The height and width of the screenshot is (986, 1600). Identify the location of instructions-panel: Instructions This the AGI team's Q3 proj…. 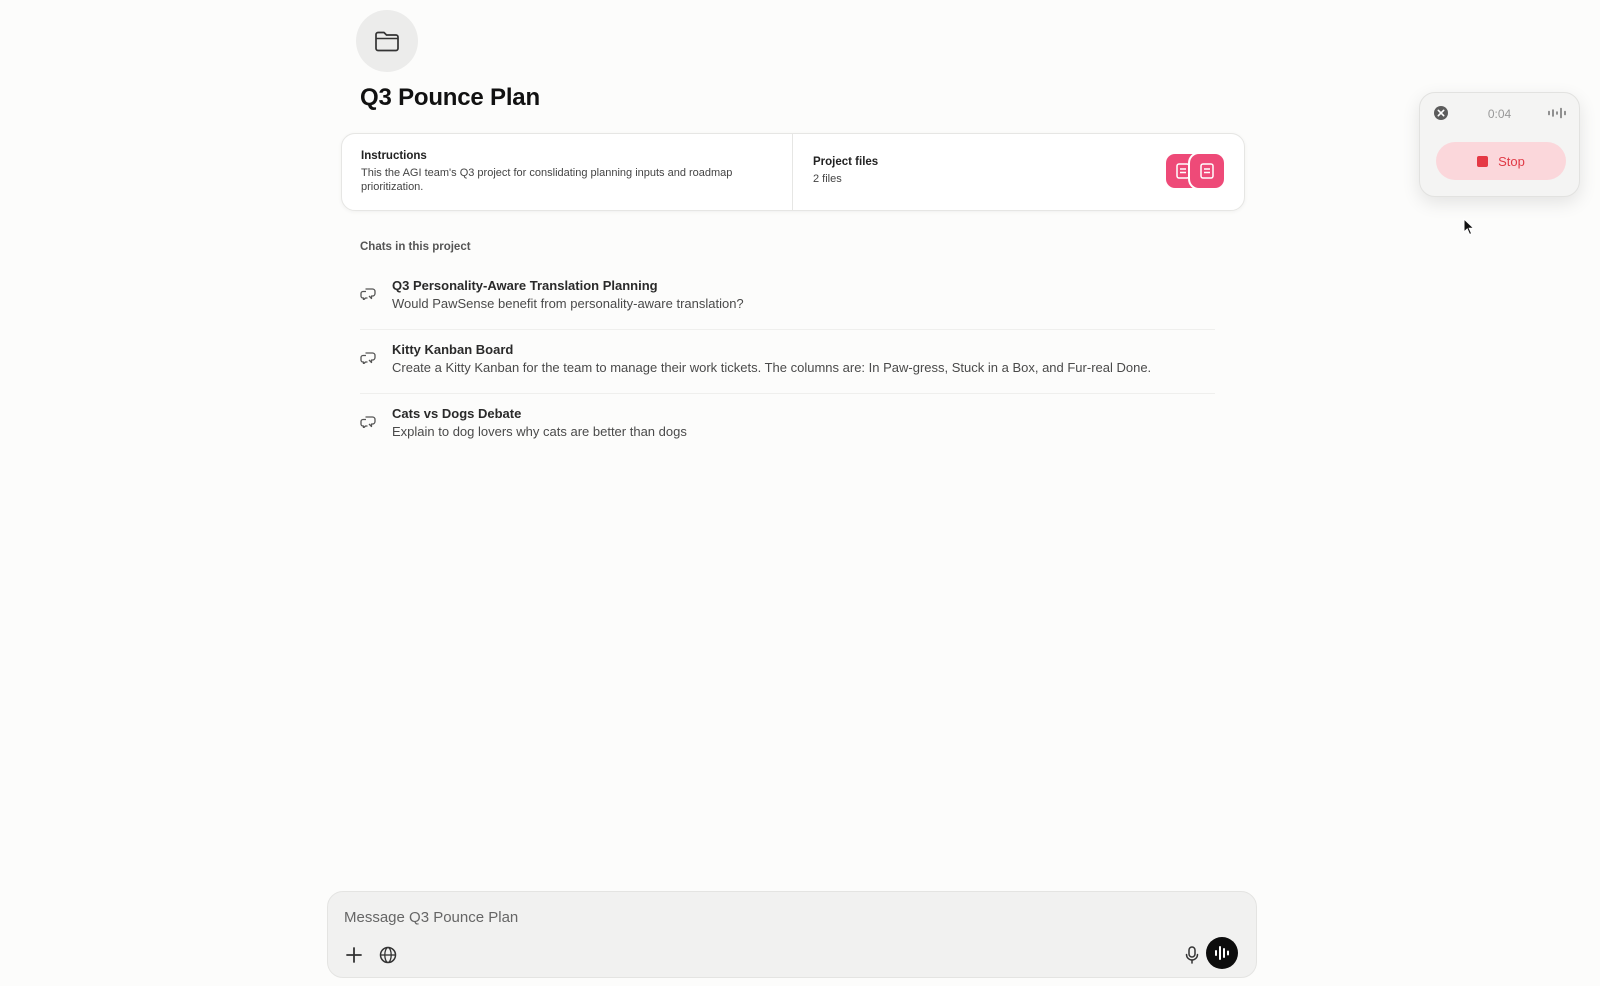
(567, 172).